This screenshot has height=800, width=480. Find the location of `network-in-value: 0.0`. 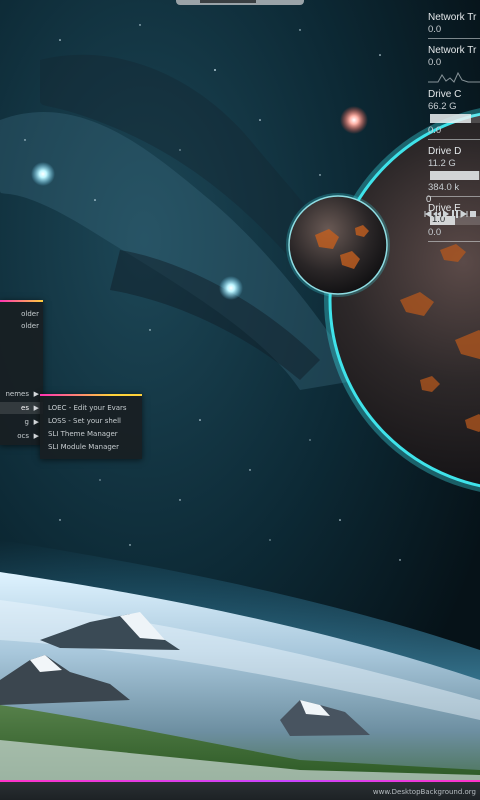

network-in-value: 0.0 is located at coordinates (435, 29).